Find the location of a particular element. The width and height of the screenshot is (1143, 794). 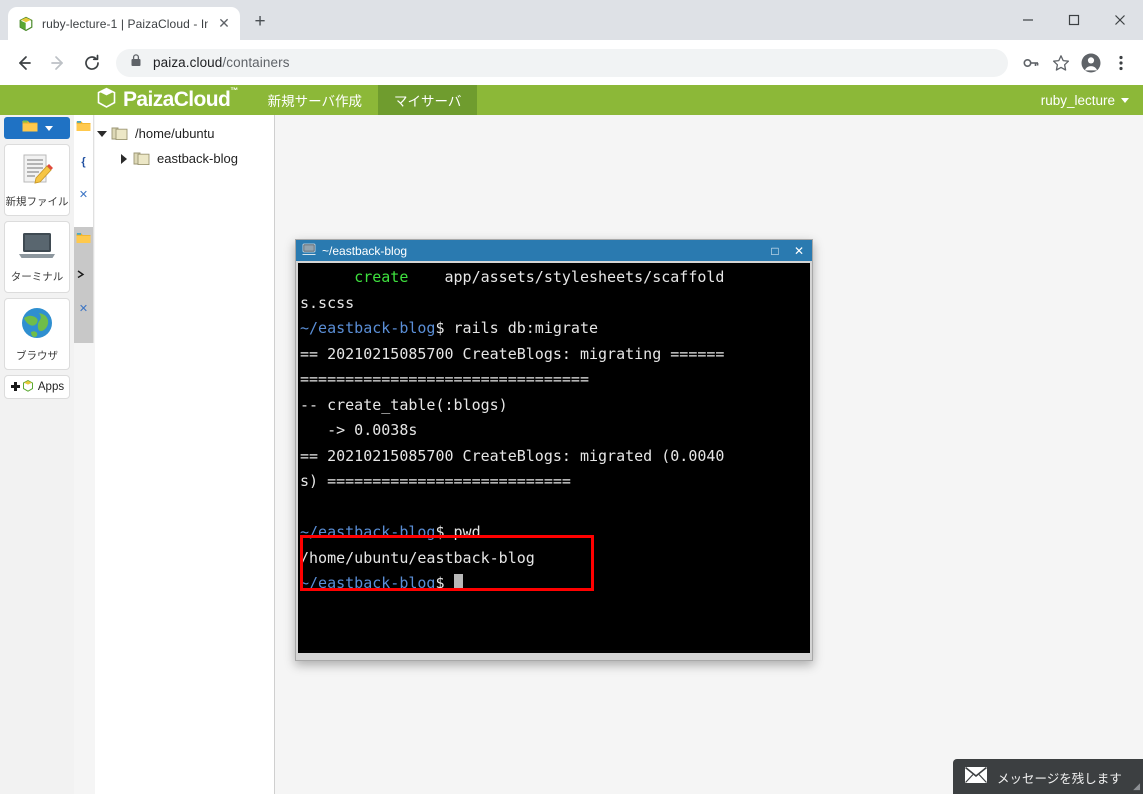

chat-widget: メッセージを残します ◢ is located at coordinates (1048, 776).